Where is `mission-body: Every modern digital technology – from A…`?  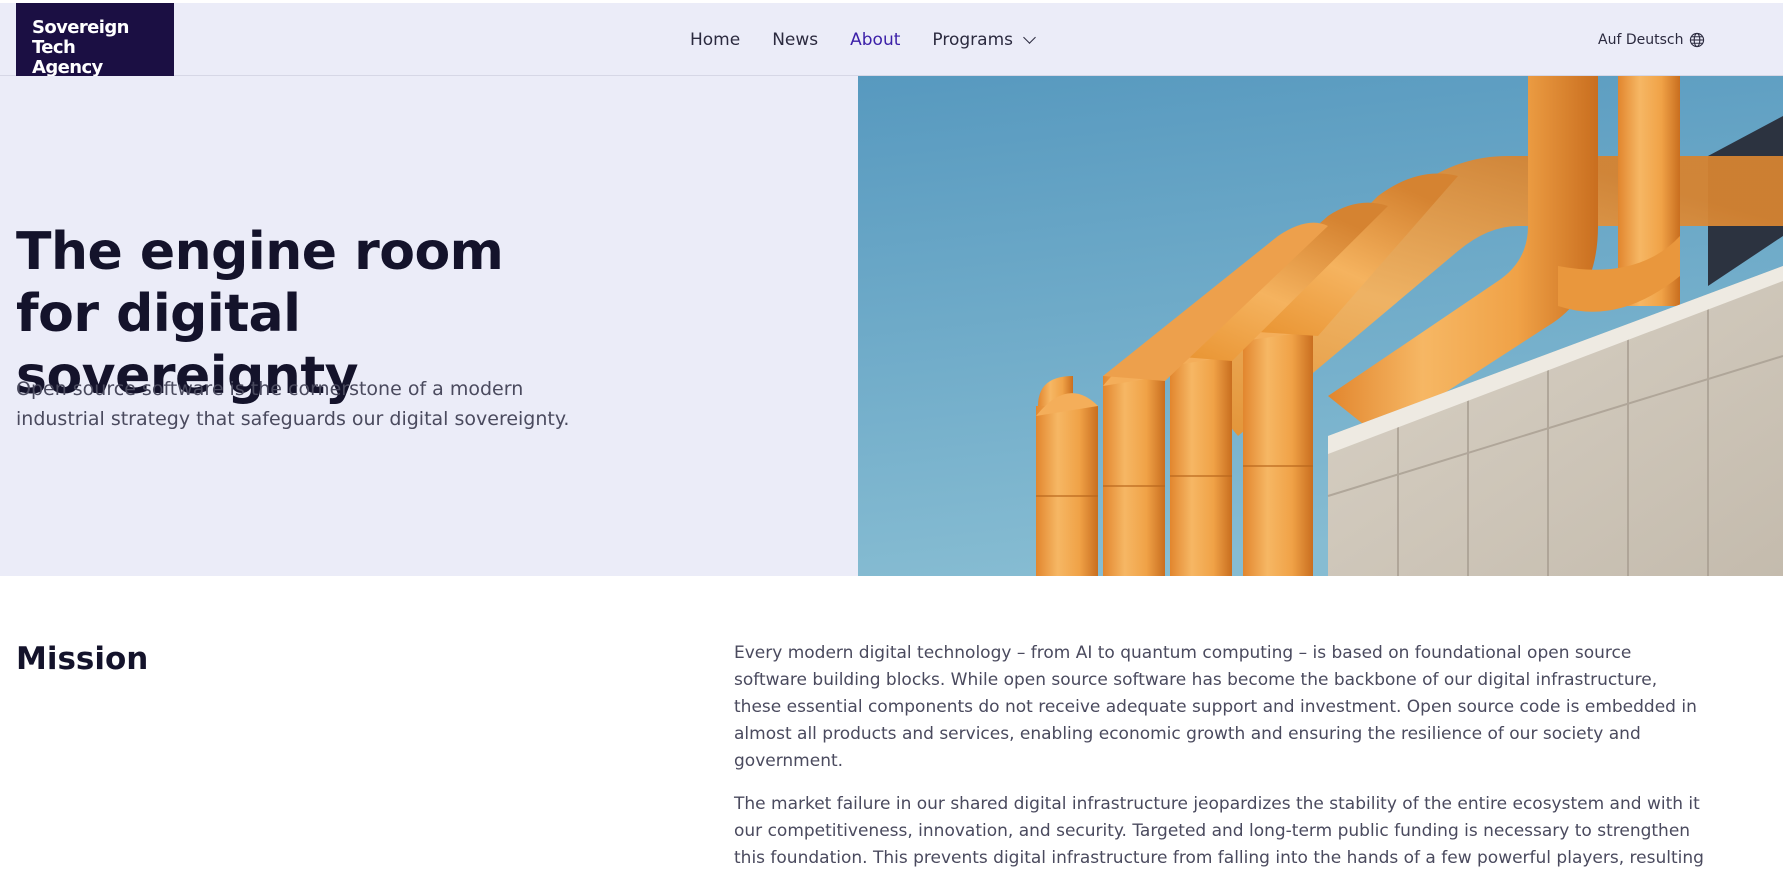 mission-body: Every modern digital technology – from A… is located at coordinates (1221, 757).